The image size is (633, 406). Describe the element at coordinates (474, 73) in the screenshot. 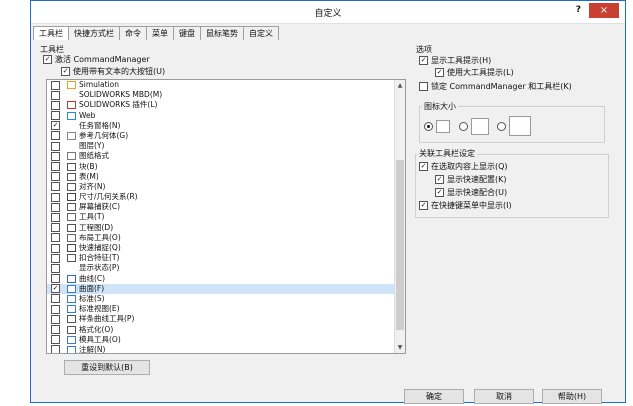

I see `large-tooltips-checkbox: ✓ 使用大工具提示(L)` at that location.